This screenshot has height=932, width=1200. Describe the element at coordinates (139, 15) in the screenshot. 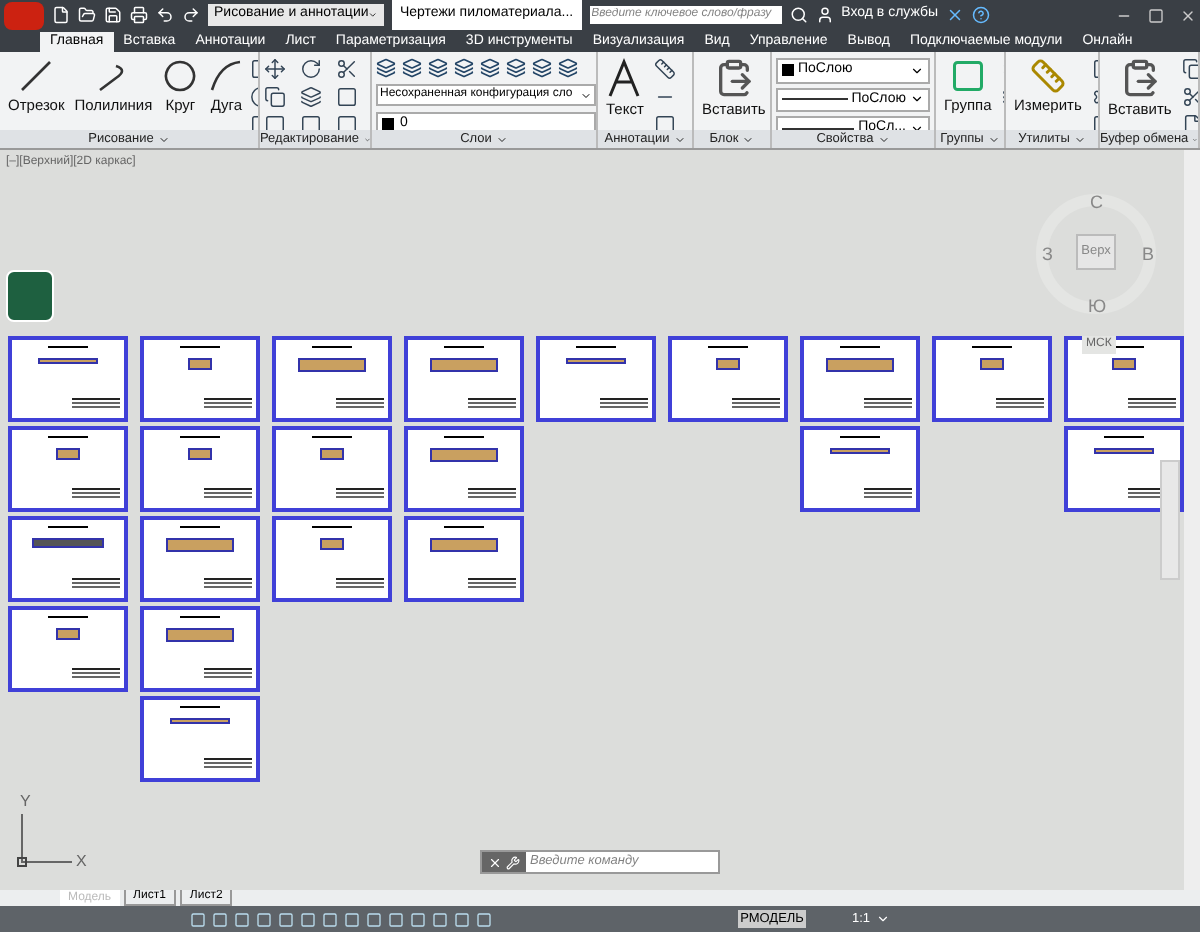

I see `print-icon` at that location.